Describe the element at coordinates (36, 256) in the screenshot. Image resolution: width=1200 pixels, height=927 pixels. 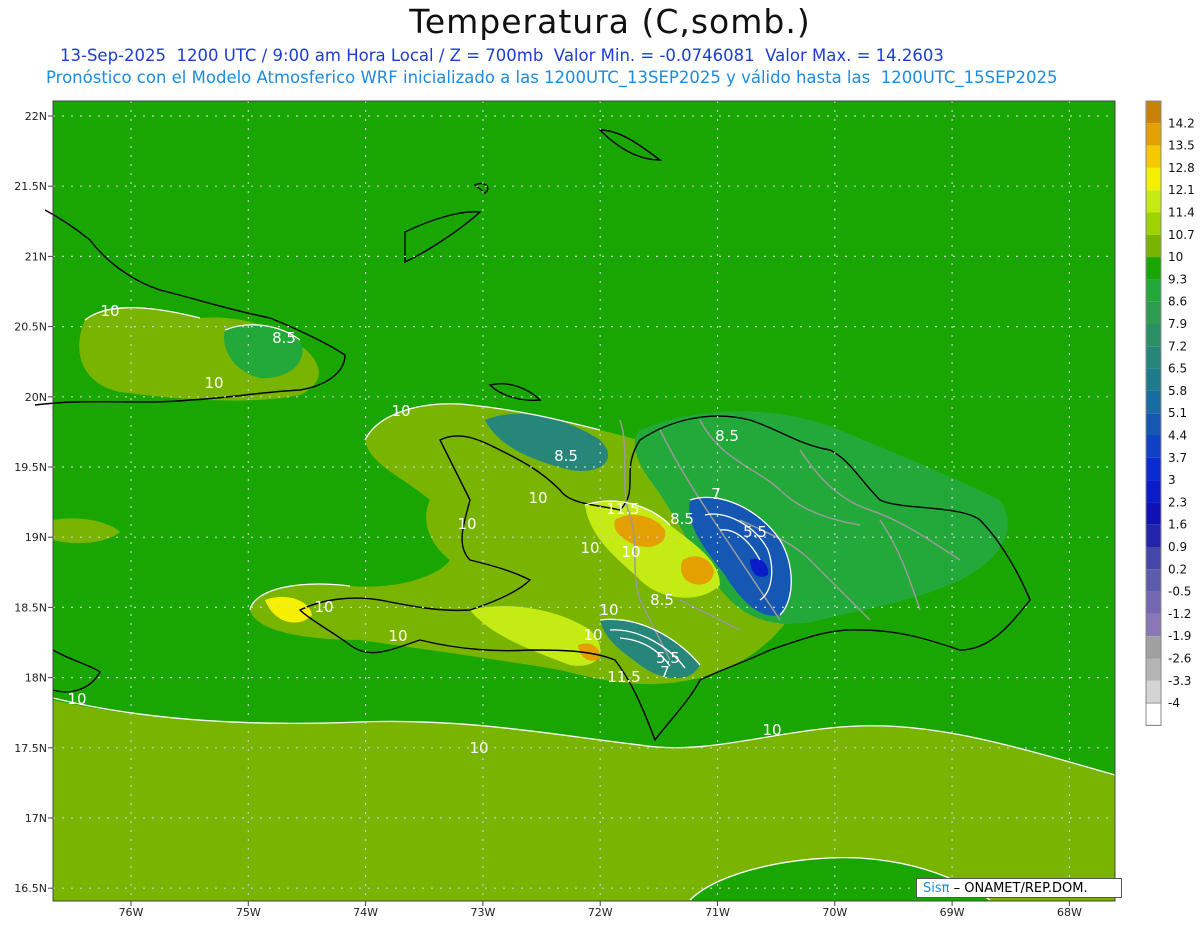
I see `lat-tick-label: 21N` at that location.